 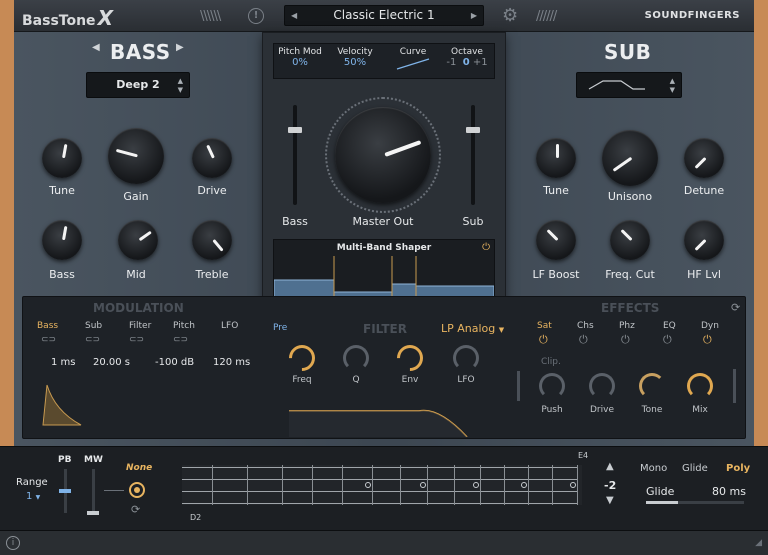 What do you see at coordinates (294, 15) in the screenshot?
I see `prev-preset-icon: ◀` at bounding box center [294, 15].